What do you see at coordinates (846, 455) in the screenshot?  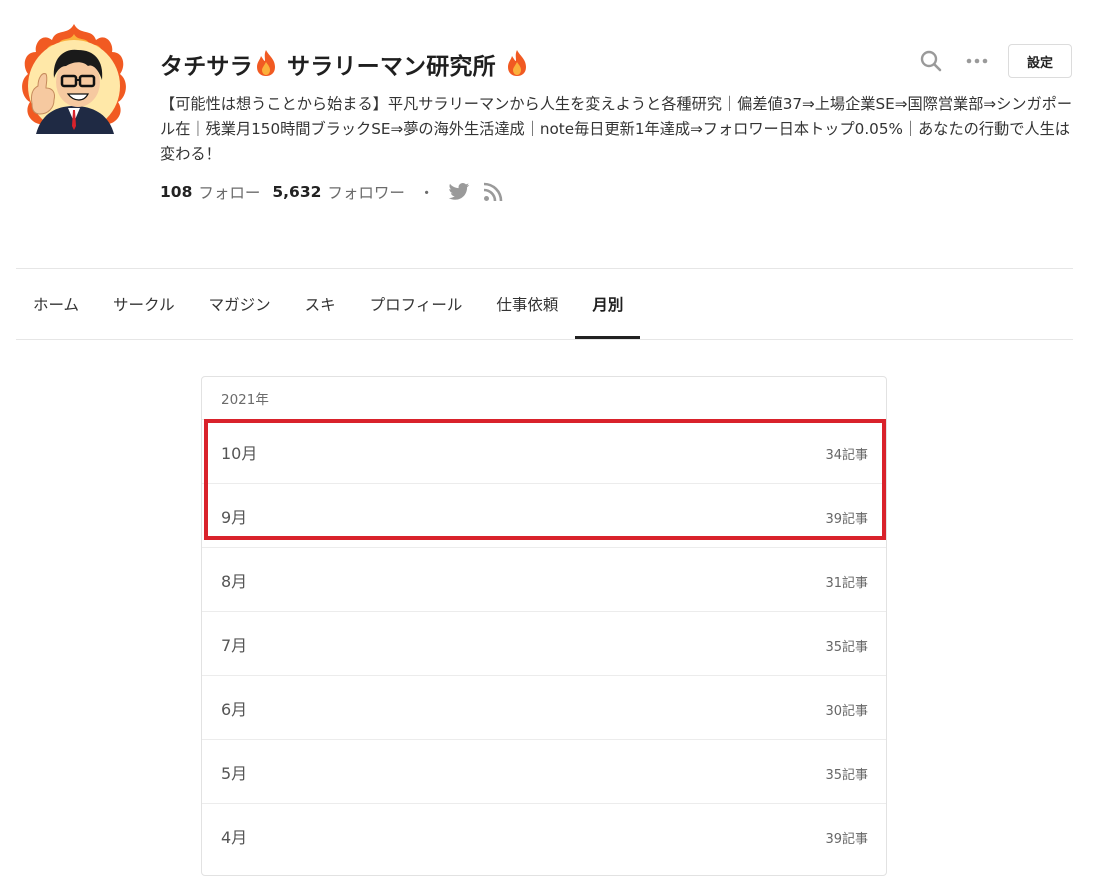 I see `article-count: 34記事` at bounding box center [846, 455].